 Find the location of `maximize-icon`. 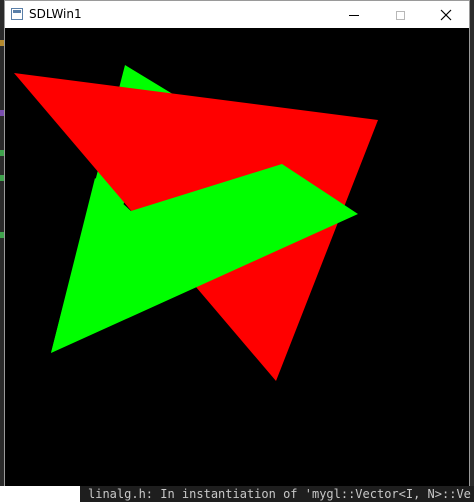

maximize-icon is located at coordinates (400, 15).